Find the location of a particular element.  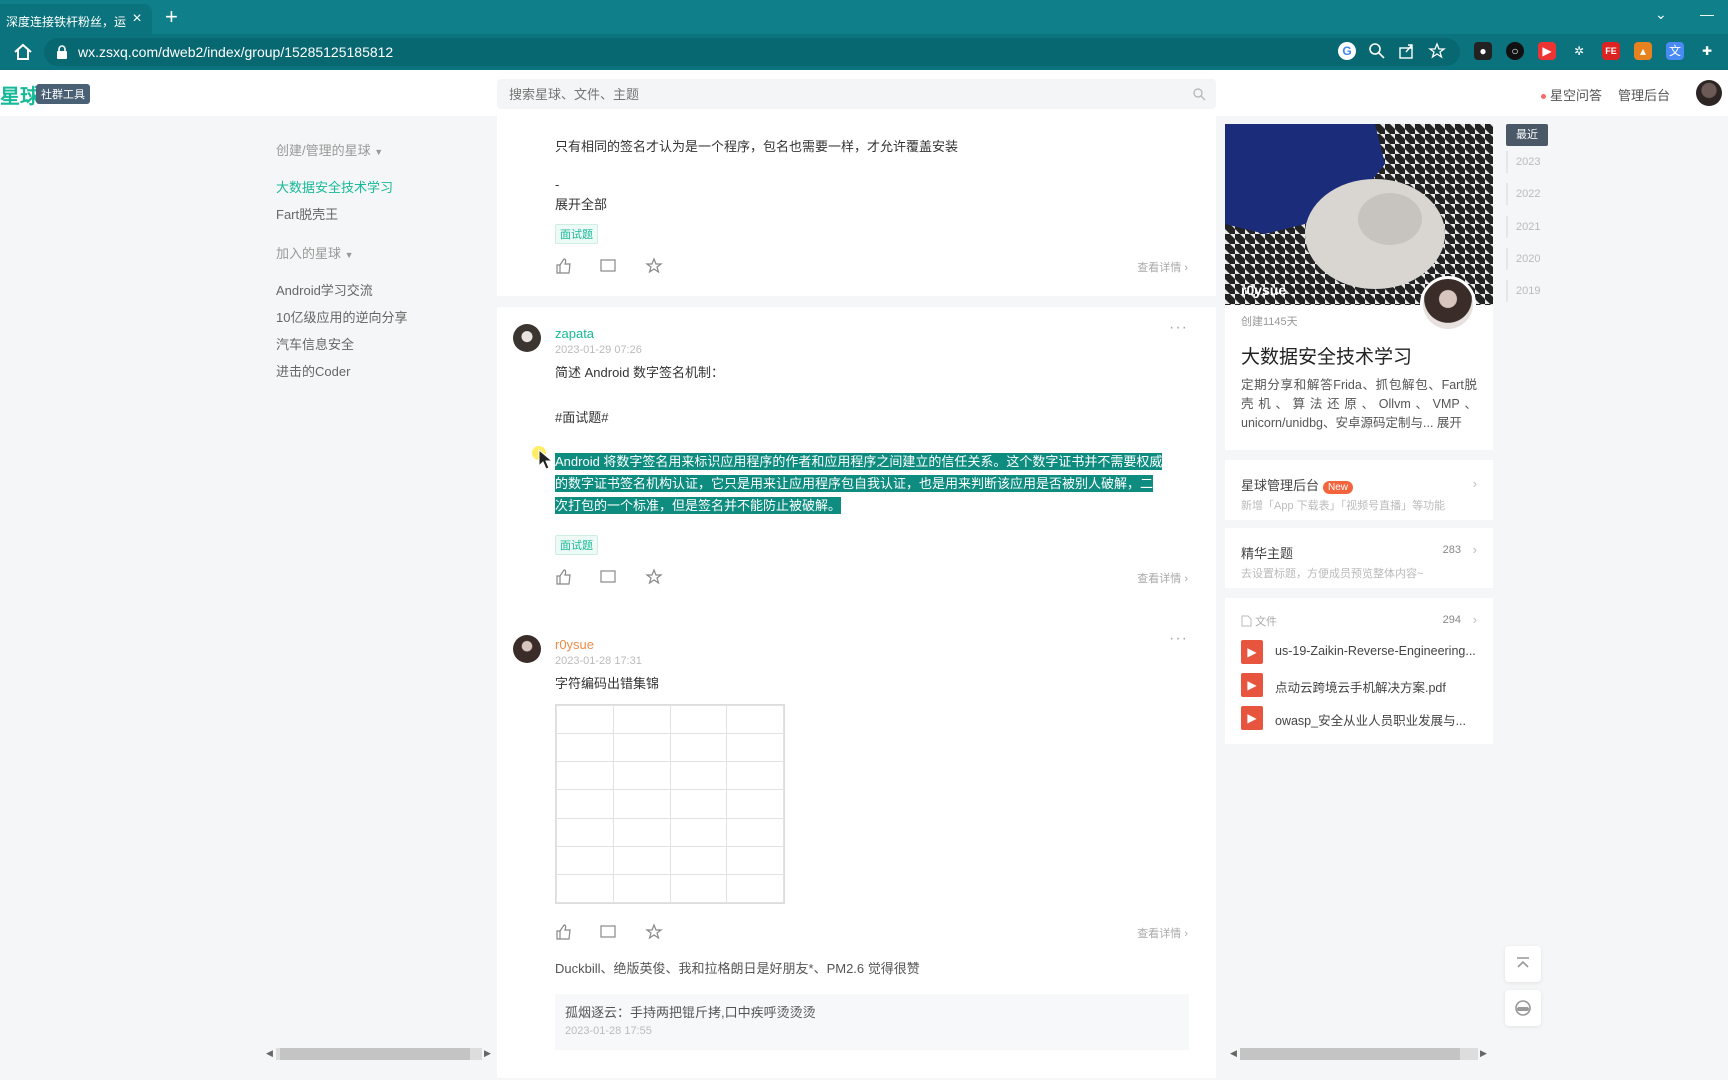

author-name: zapata is located at coordinates (574, 333).